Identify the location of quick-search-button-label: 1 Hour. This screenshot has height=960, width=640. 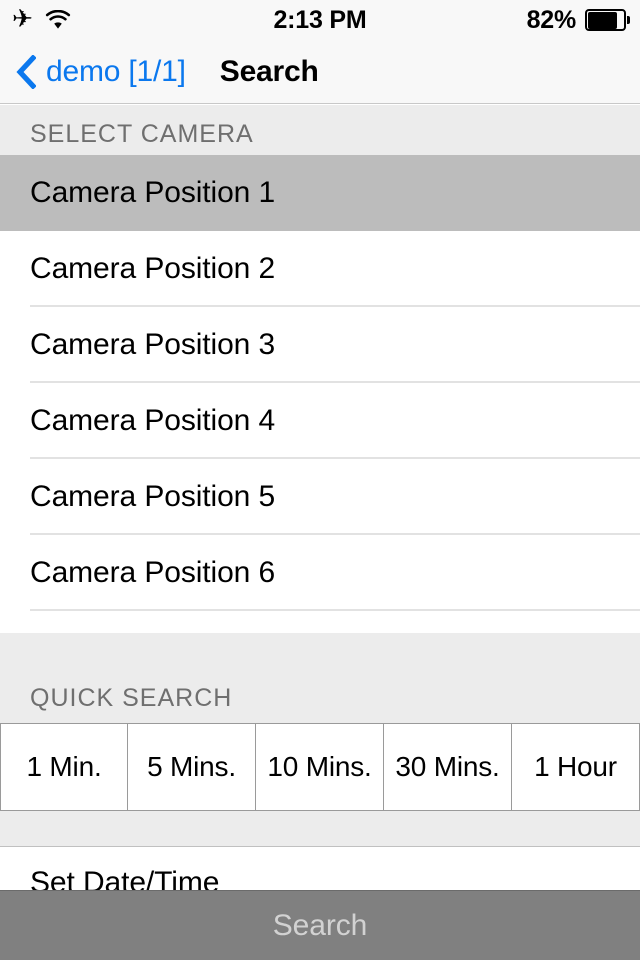
(575, 766).